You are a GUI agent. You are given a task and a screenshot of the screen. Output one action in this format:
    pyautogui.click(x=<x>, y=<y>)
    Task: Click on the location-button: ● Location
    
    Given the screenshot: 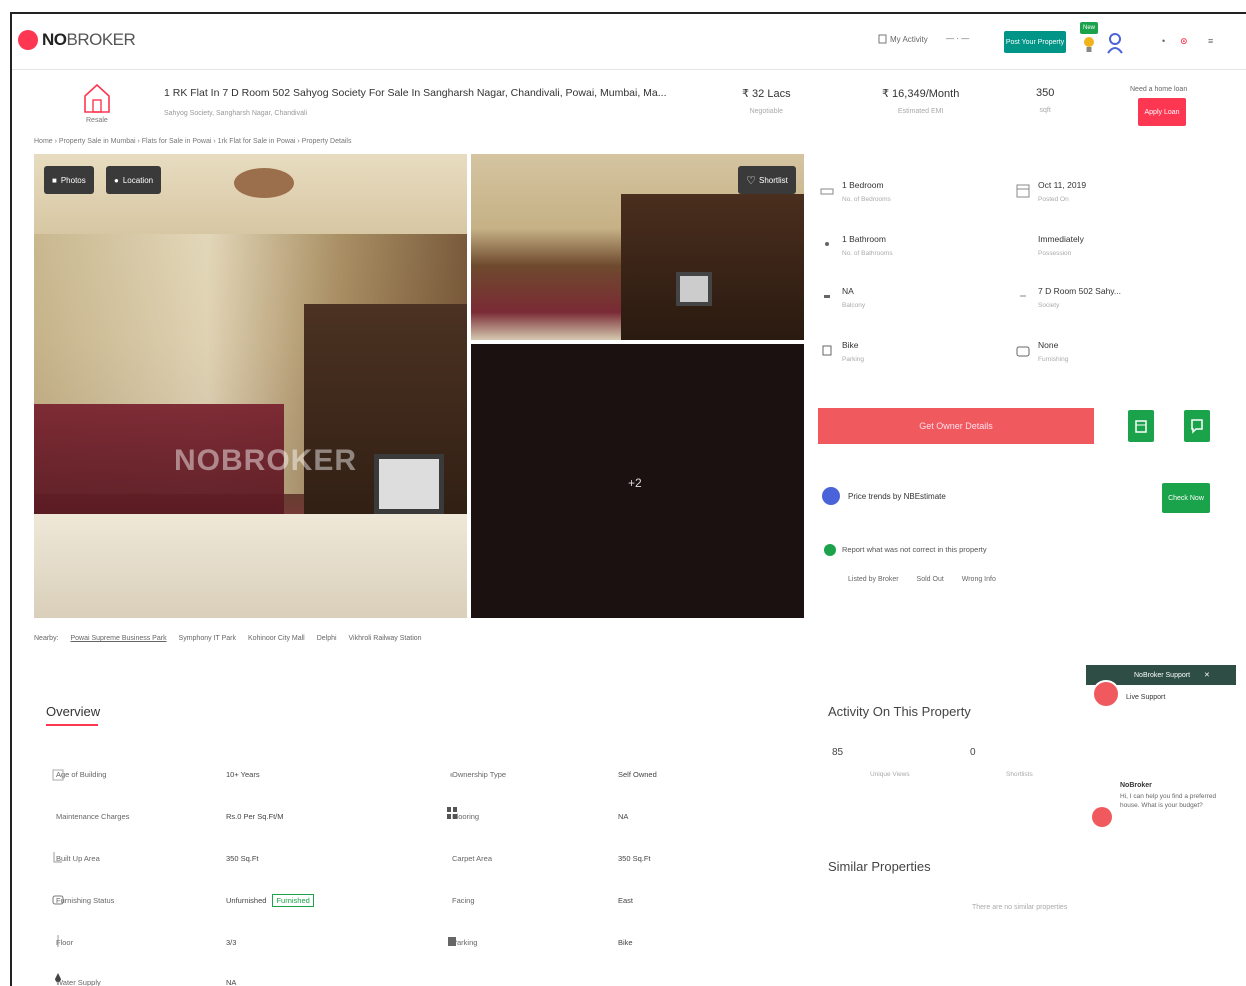 What is the action you would take?
    pyautogui.click(x=134, y=180)
    